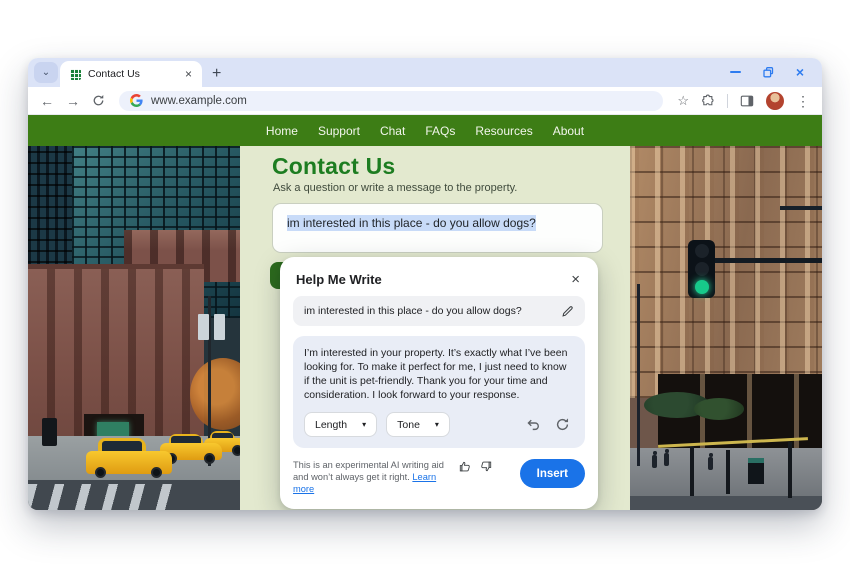 The width and height of the screenshot is (850, 567). What do you see at coordinates (114, 74) in the screenshot?
I see `tab-title: Contact Us` at bounding box center [114, 74].